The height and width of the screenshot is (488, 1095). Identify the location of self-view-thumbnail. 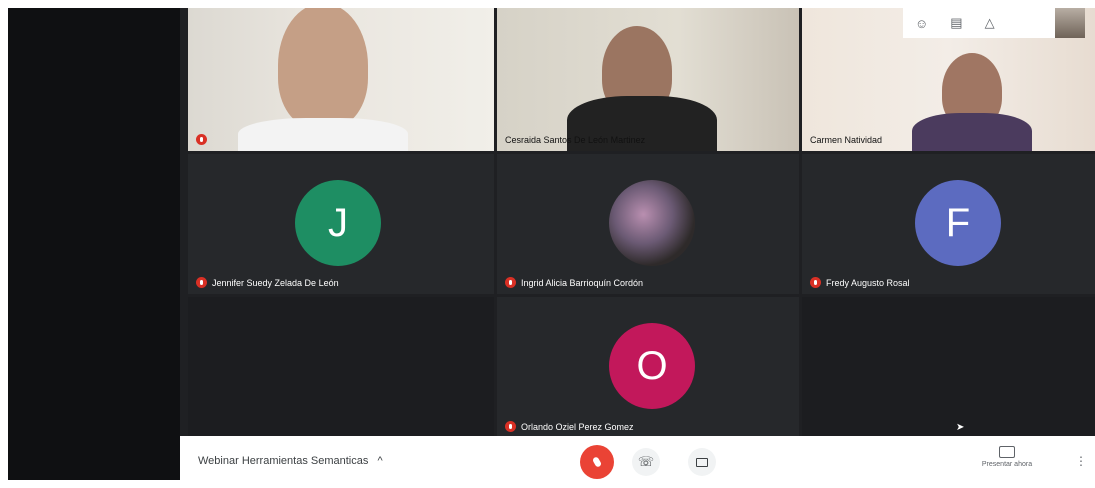
(1070, 23).